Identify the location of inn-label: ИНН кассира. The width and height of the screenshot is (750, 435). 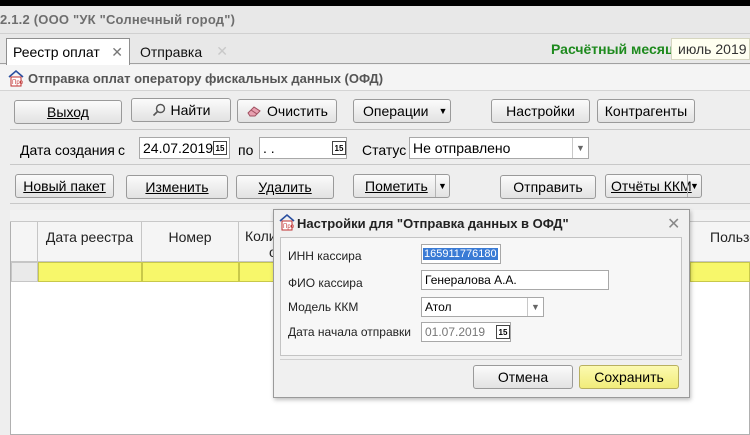
(325, 256).